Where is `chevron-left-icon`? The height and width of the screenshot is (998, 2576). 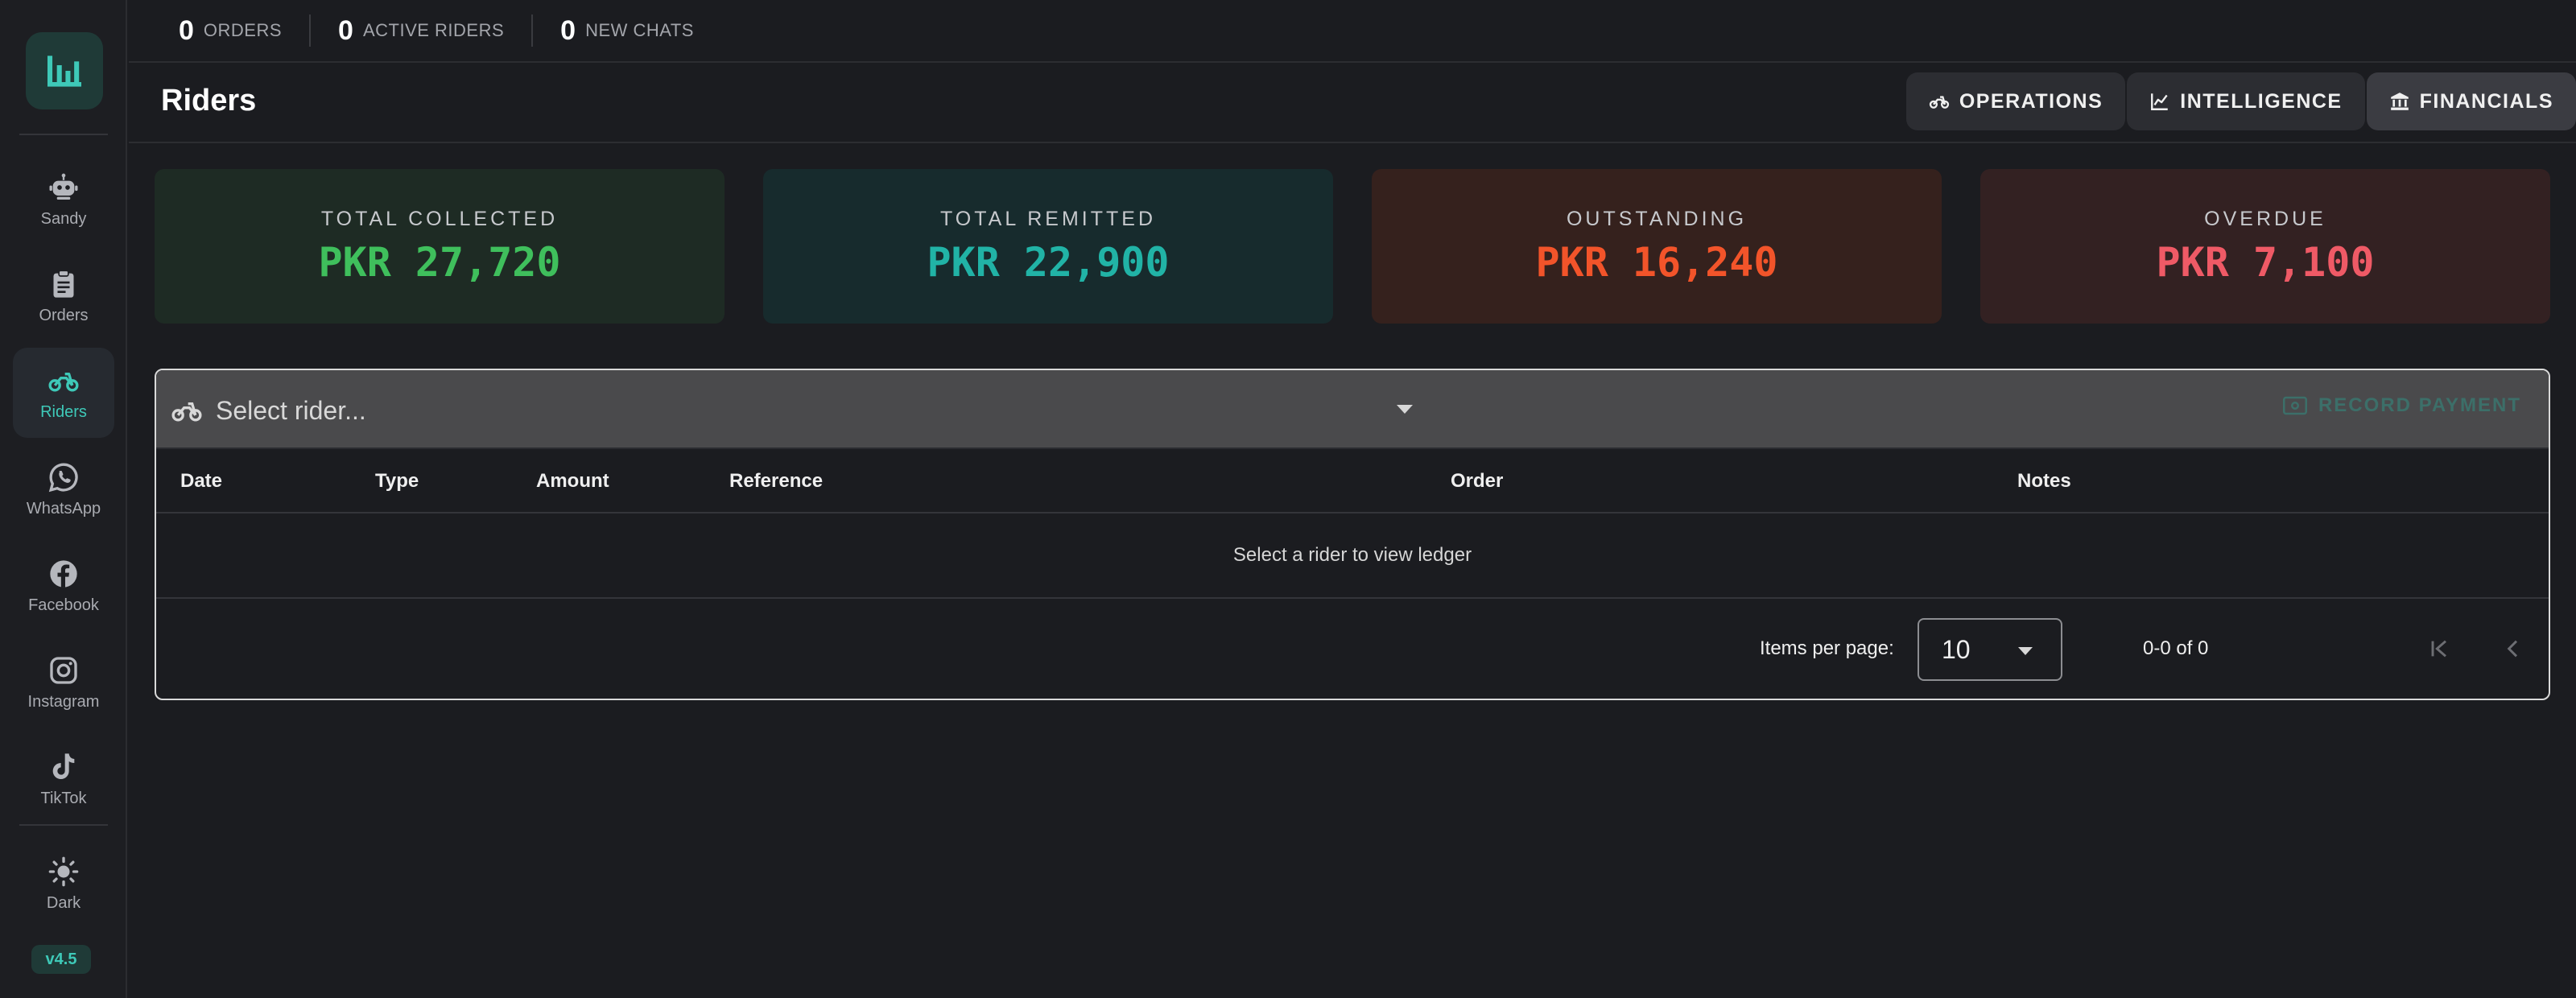 chevron-left-icon is located at coordinates (2512, 649).